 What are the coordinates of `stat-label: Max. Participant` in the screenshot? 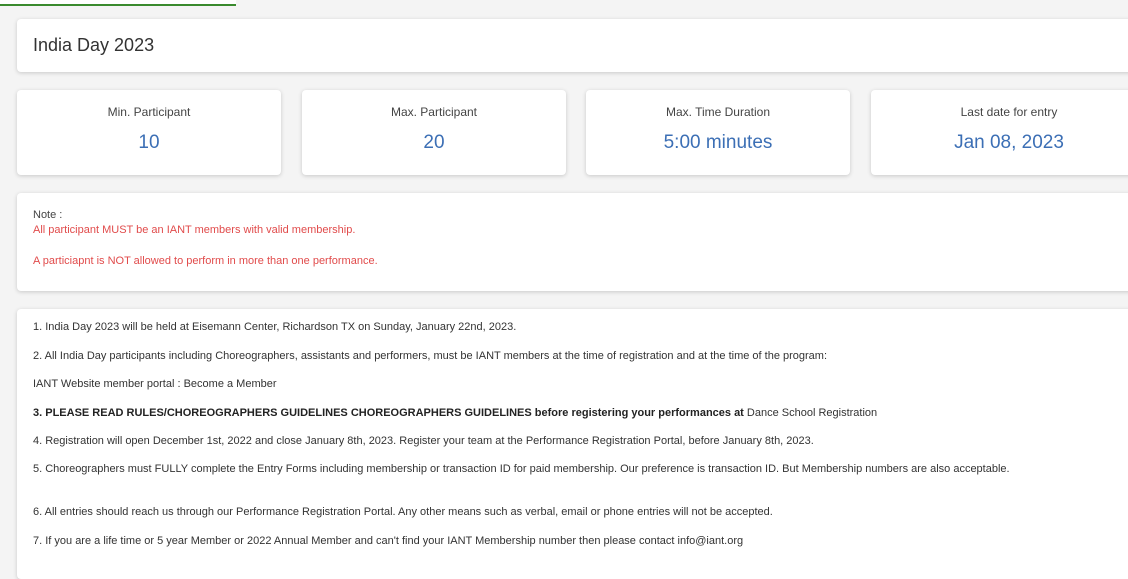 It's located at (434, 112).